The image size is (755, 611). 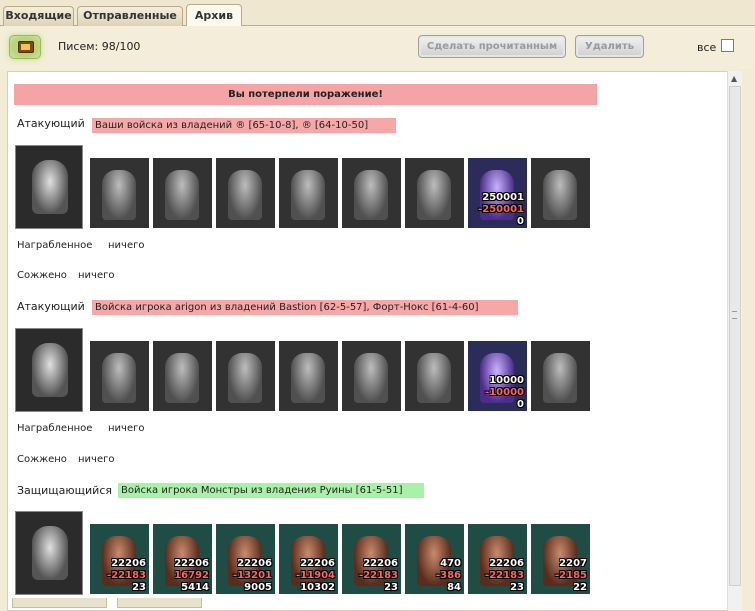 I want to click on unit-count: 250001, so click(x=503, y=197).